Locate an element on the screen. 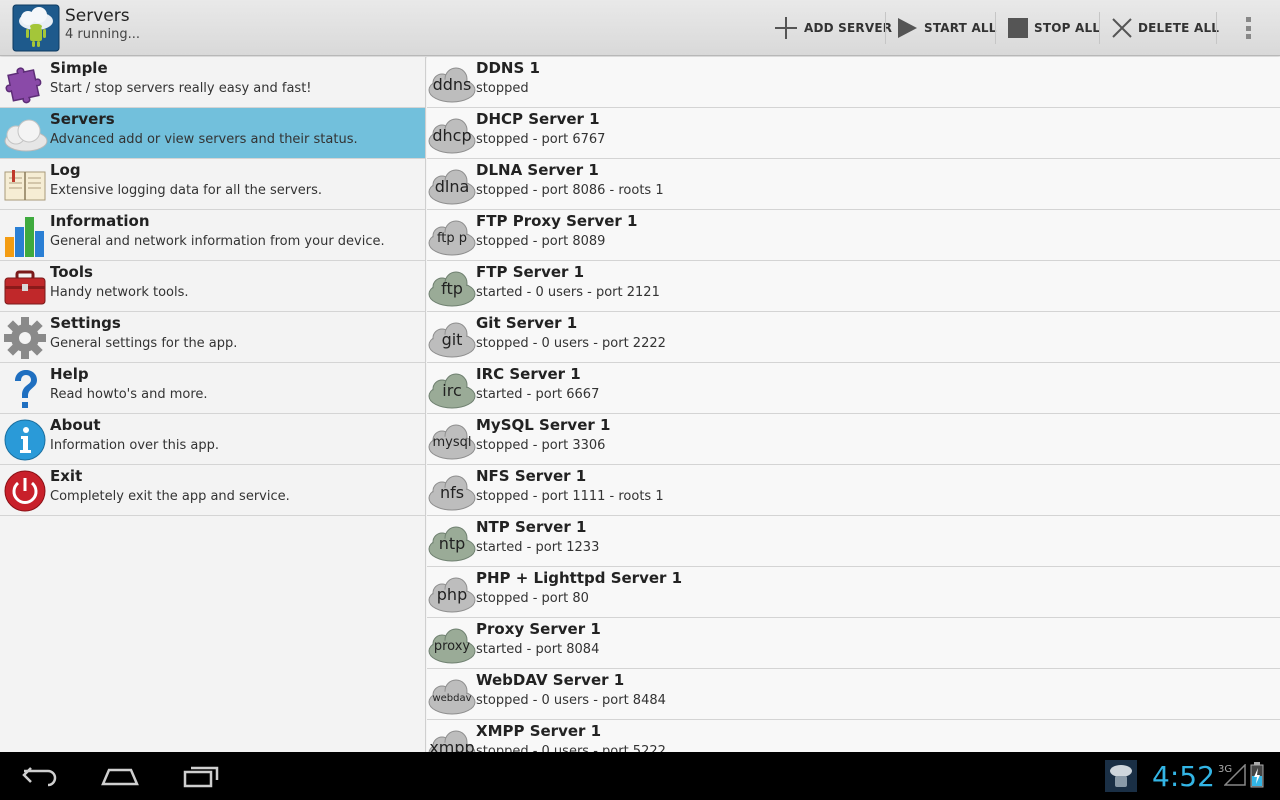 The image size is (1280, 800). server-name: Proxy Server 1 is located at coordinates (538, 629).